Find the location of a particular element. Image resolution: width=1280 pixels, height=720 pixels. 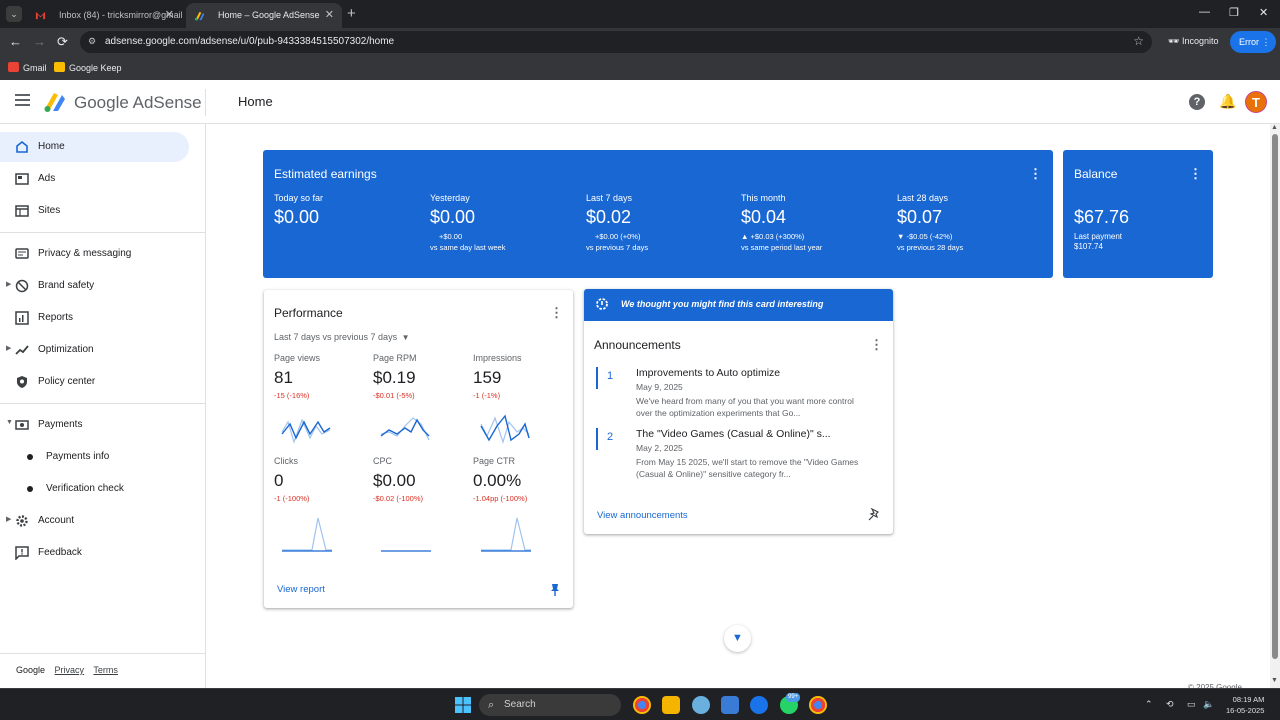

view-announcements-link: View announcements is located at coordinates (642, 515).